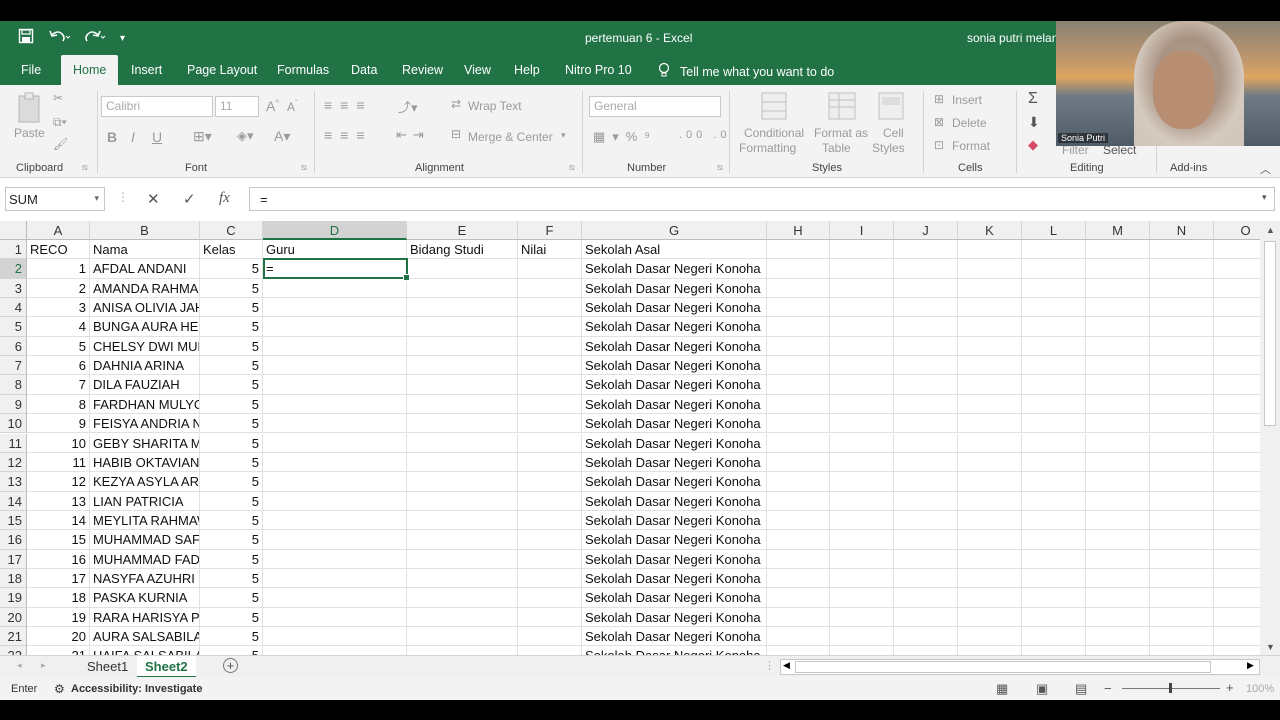  Describe the element at coordinates (841, 133) in the screenshot. I see `format-as-table-label: Format as` at that location.